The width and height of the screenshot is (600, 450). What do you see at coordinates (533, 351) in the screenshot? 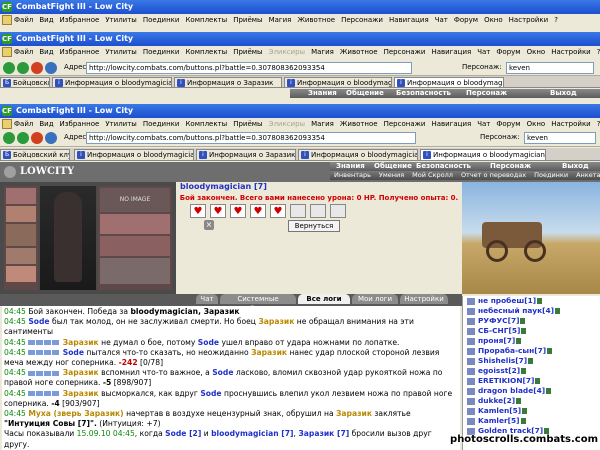
I see `user-list-item: Прораба-сын[7]` at bounding box center [533, 351].